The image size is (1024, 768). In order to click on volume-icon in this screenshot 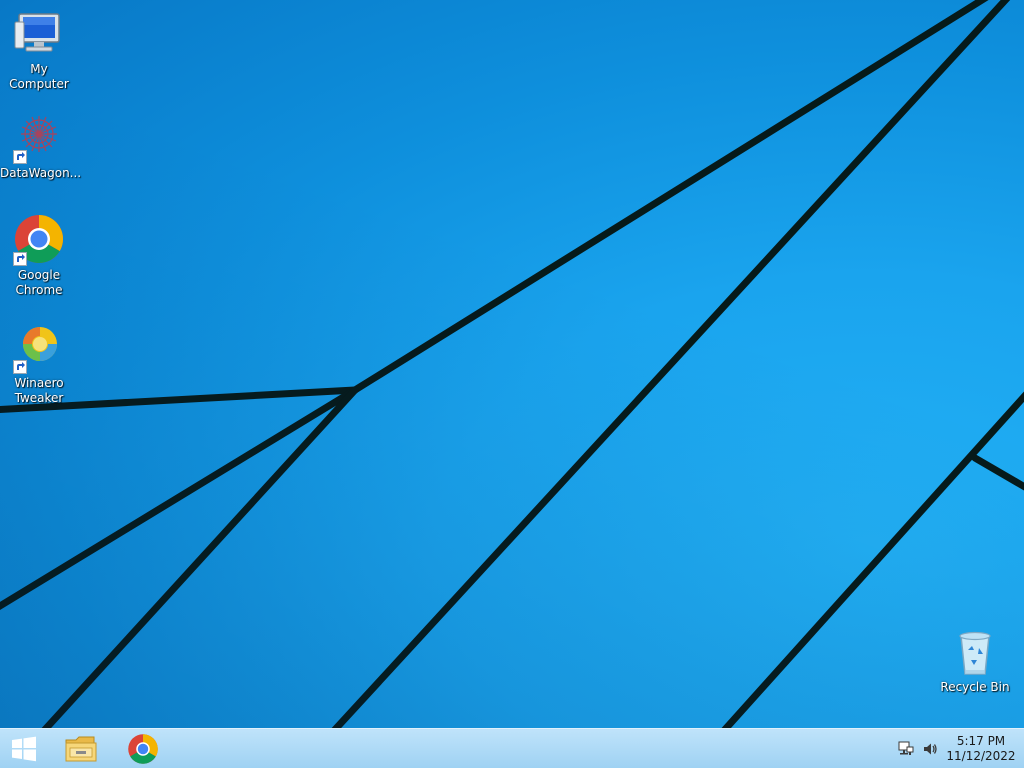, I will do `click(930, 748)`.